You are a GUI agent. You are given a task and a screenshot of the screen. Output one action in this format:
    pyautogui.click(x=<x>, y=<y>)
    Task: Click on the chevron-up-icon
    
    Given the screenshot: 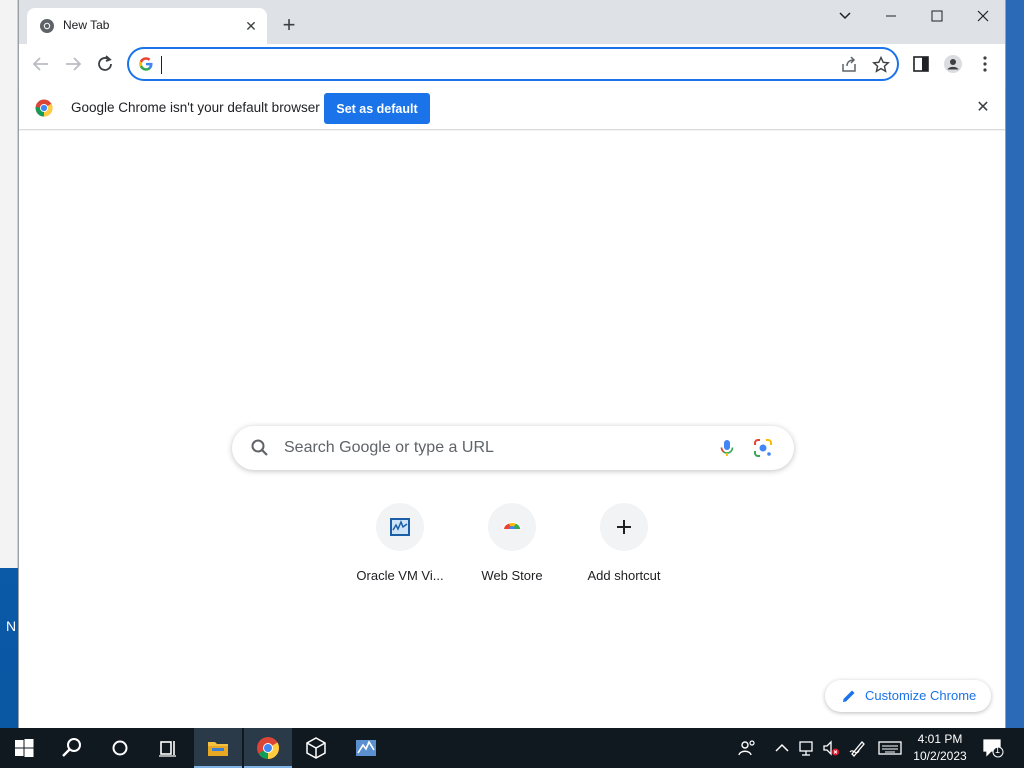 What is the action you would take?
    pyautogui.click(x=782, y=748)
    